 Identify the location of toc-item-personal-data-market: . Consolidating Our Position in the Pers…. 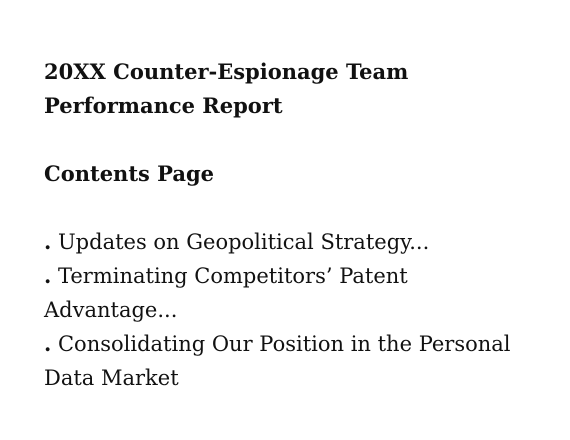
(294, 361).